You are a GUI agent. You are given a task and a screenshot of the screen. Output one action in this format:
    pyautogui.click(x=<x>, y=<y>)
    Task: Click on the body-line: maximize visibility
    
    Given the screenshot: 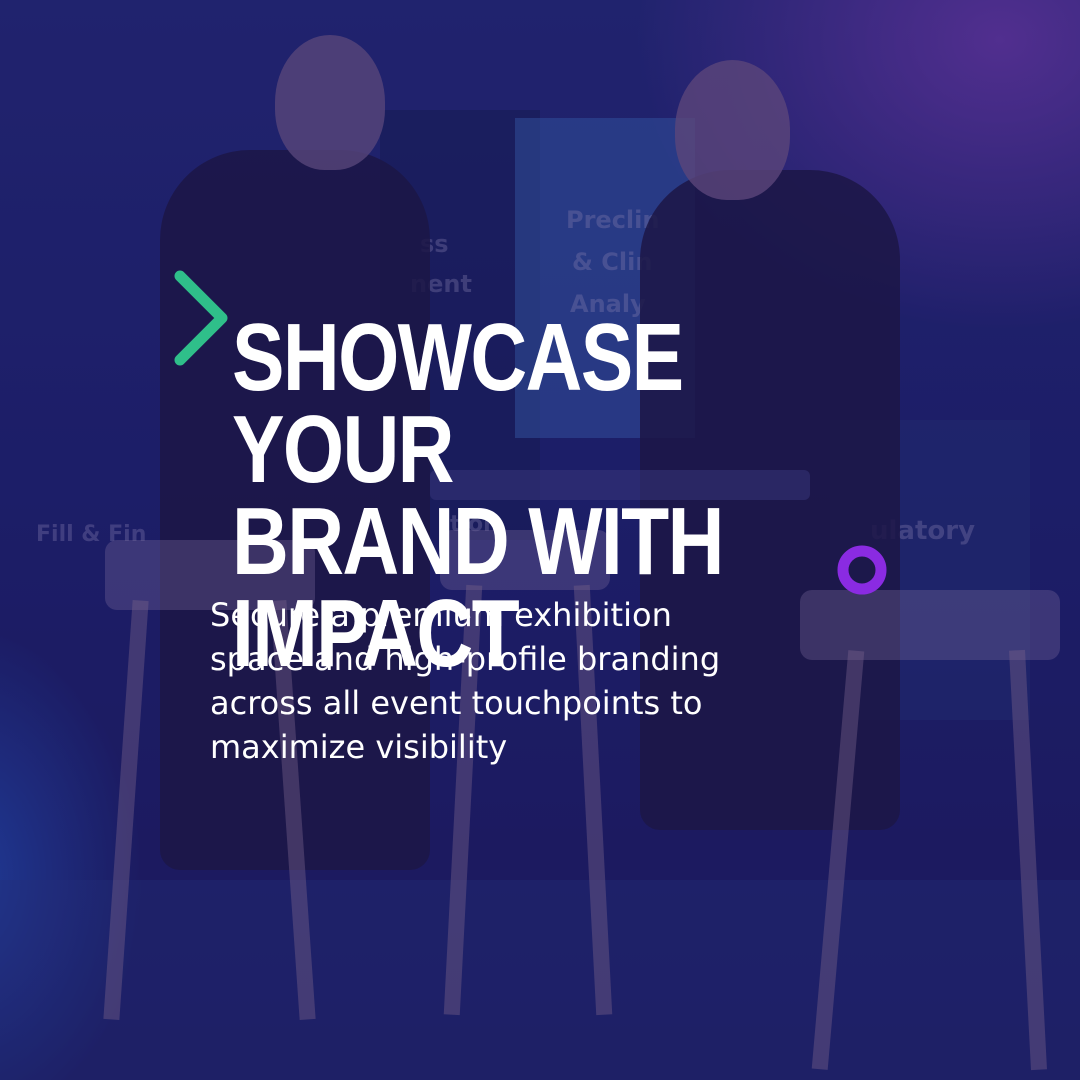 What is the action you would take?
    pyautogui.click(x=359, y=747)
    